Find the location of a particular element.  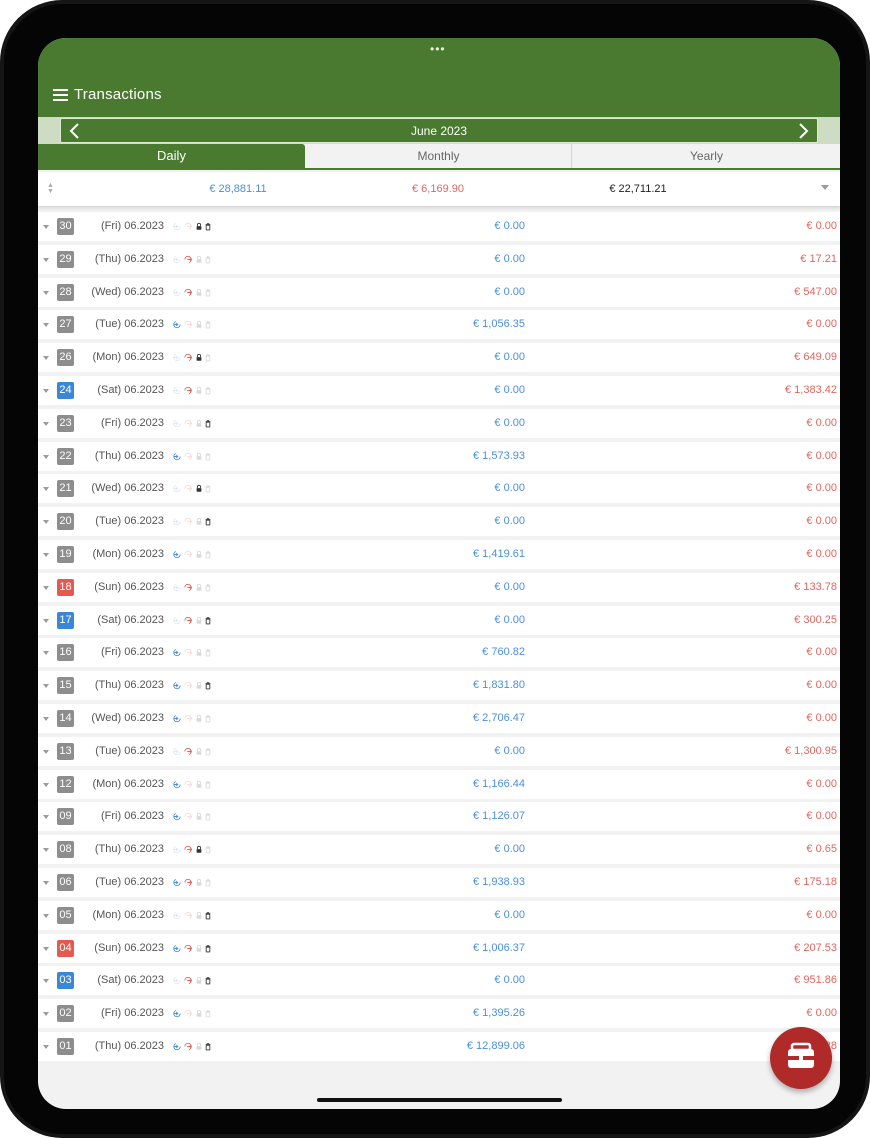

daily-row: 18 (Sun) 06.2023 € 0.00 € 133.78 is located at coordinates (439, 587).